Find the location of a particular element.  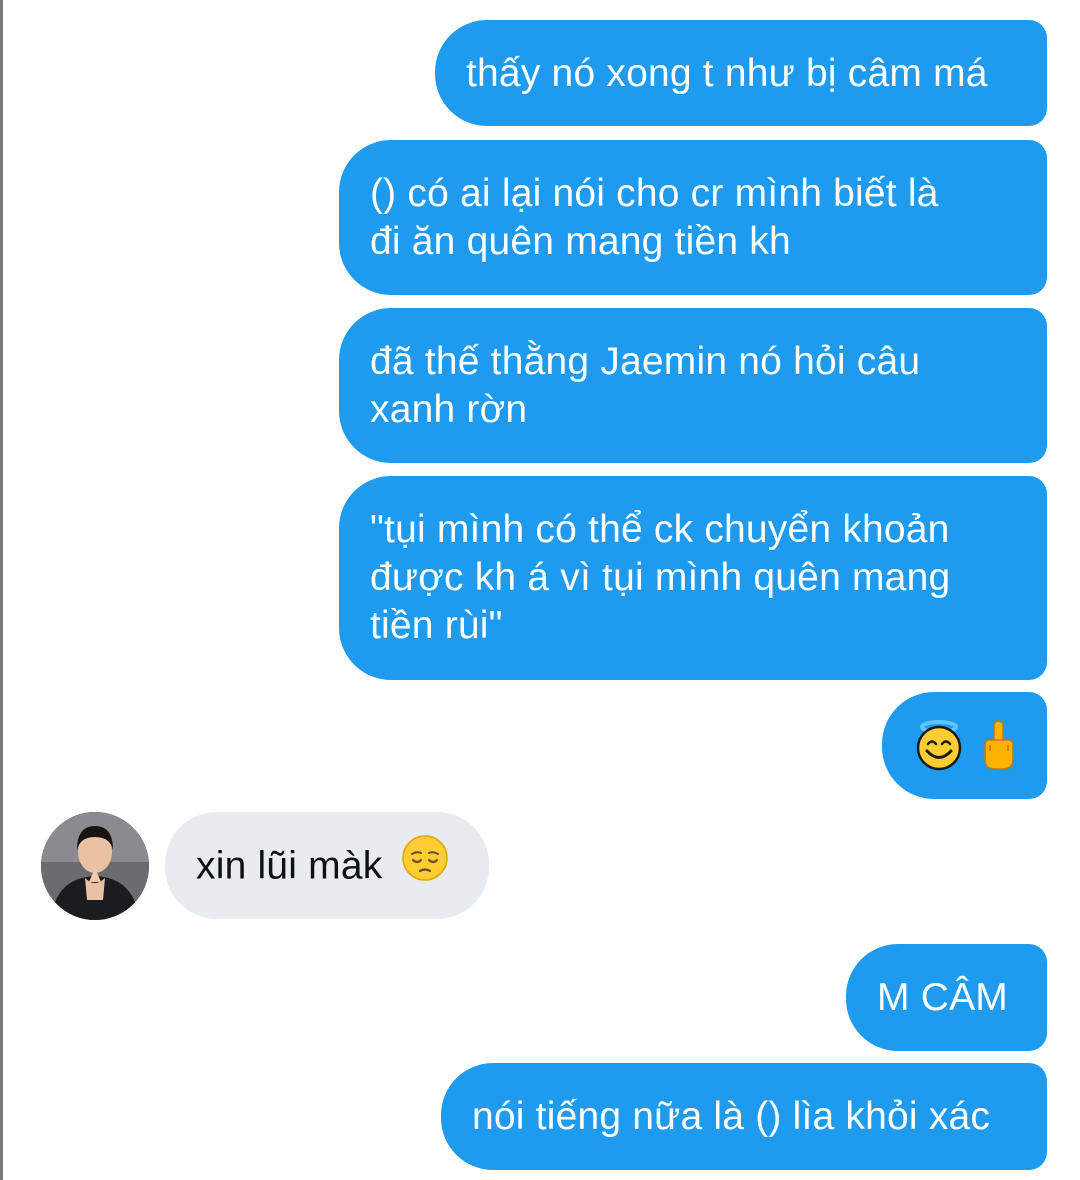

outgoing-message-bubble: nói tiếng nữa là () lìa khỏi xác is located at coordinates (744, 1116).